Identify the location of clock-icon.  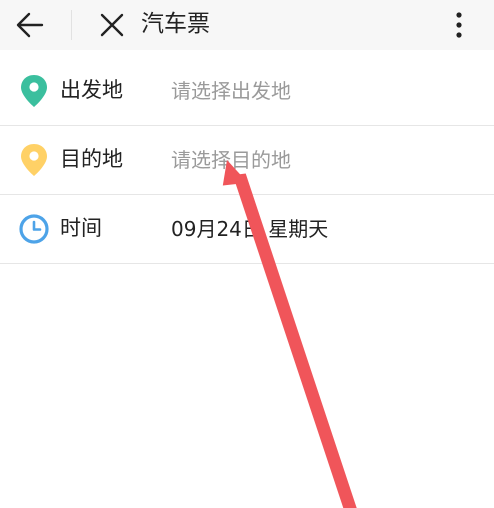
(34, 229).